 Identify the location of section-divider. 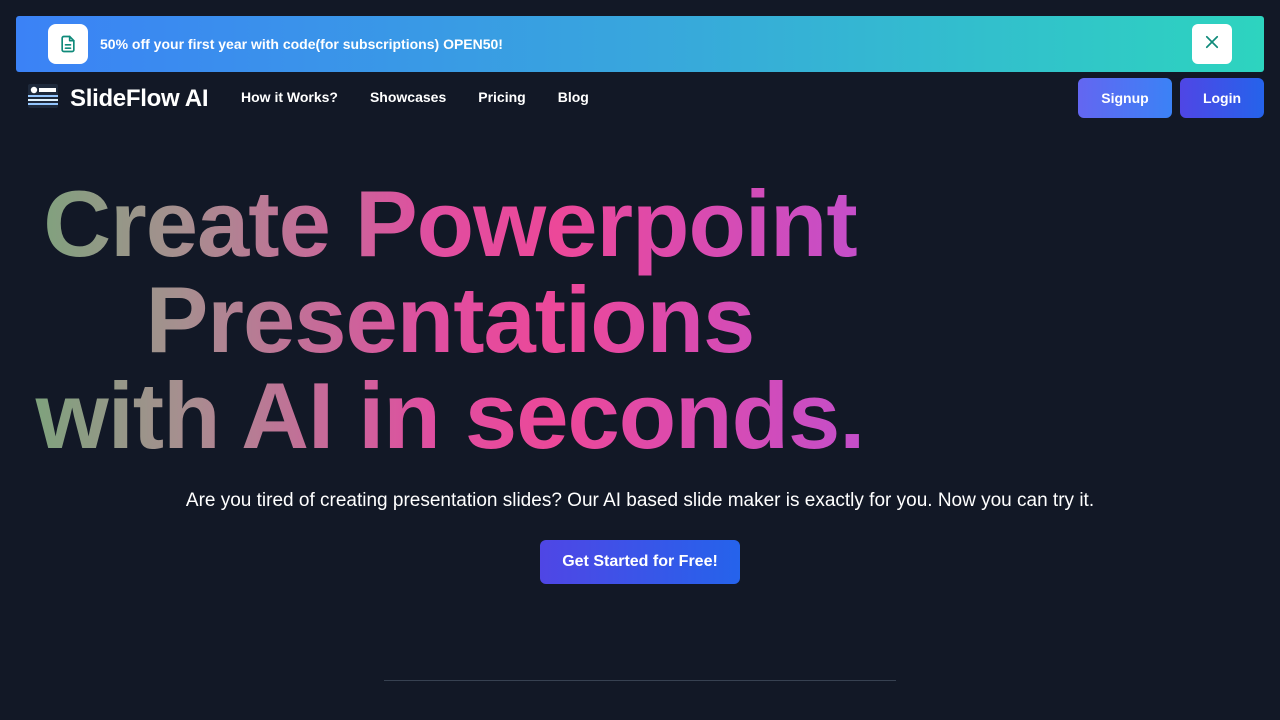
(640, 680).